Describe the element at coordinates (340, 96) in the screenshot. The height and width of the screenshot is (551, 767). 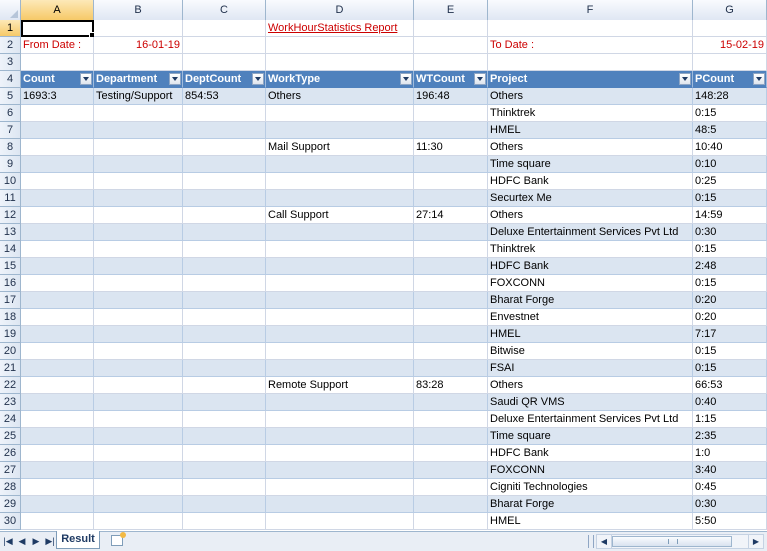
I see `cell-d: Others` at that location.